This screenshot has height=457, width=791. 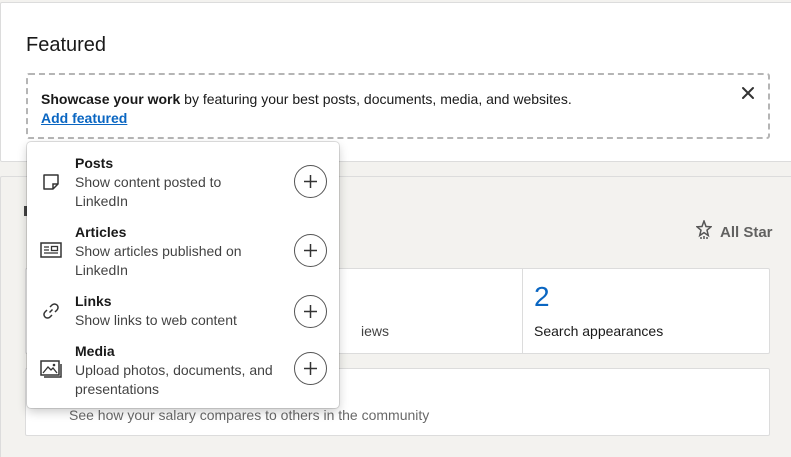 What do you see at coordinates (51, 182) in the screenshot?
I see `post-icon` at bounding box center [51, 182].